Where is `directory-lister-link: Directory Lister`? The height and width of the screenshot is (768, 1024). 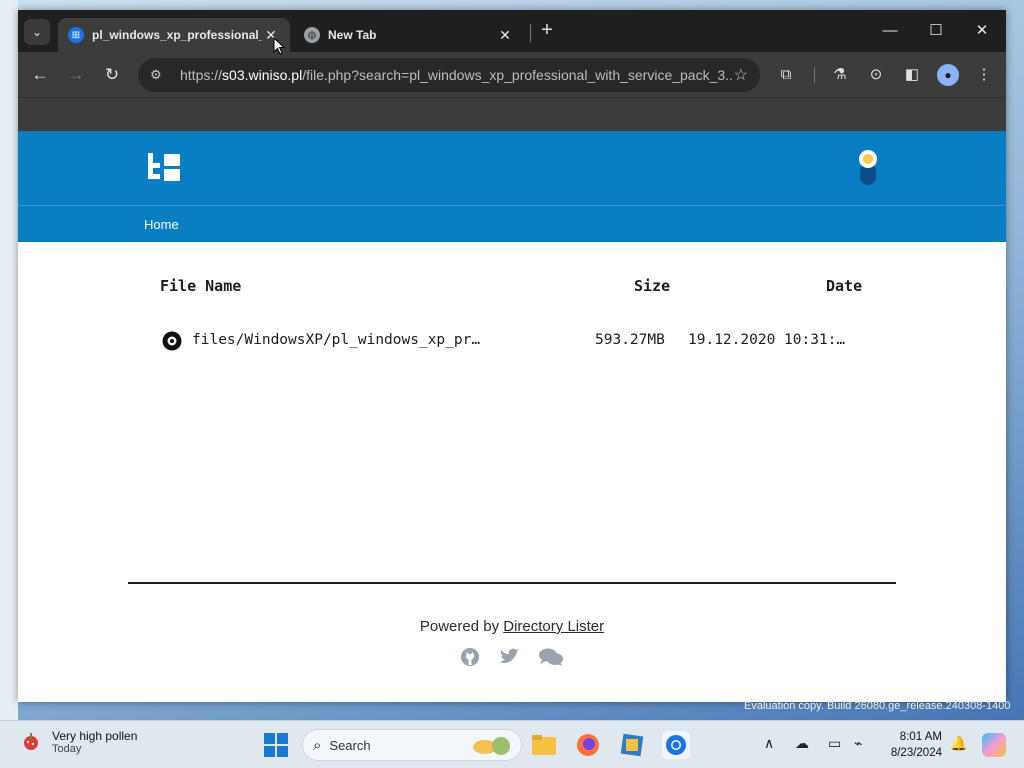
directory-lister-link: Directory Lister is located at coordinates (553, 626).